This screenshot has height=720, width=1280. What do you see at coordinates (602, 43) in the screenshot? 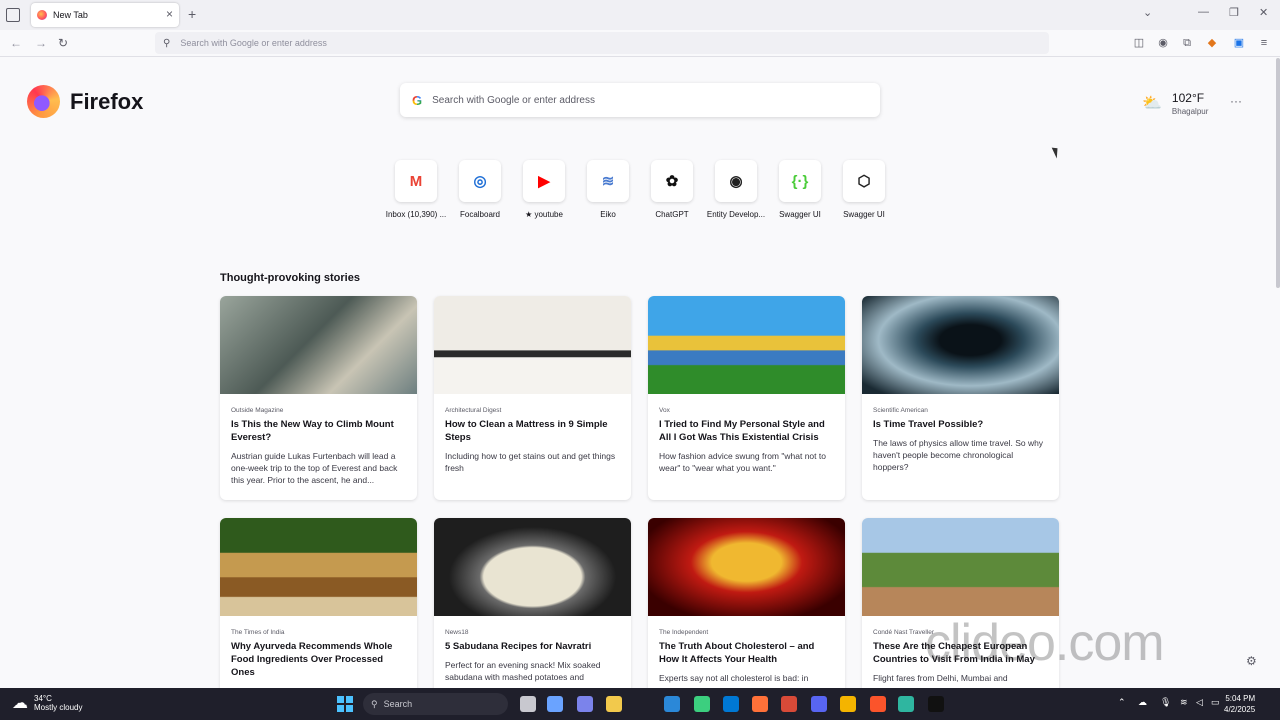
I see `address-bar: ⚲ Search with Google or enter address` at bounding box center [602, 43].